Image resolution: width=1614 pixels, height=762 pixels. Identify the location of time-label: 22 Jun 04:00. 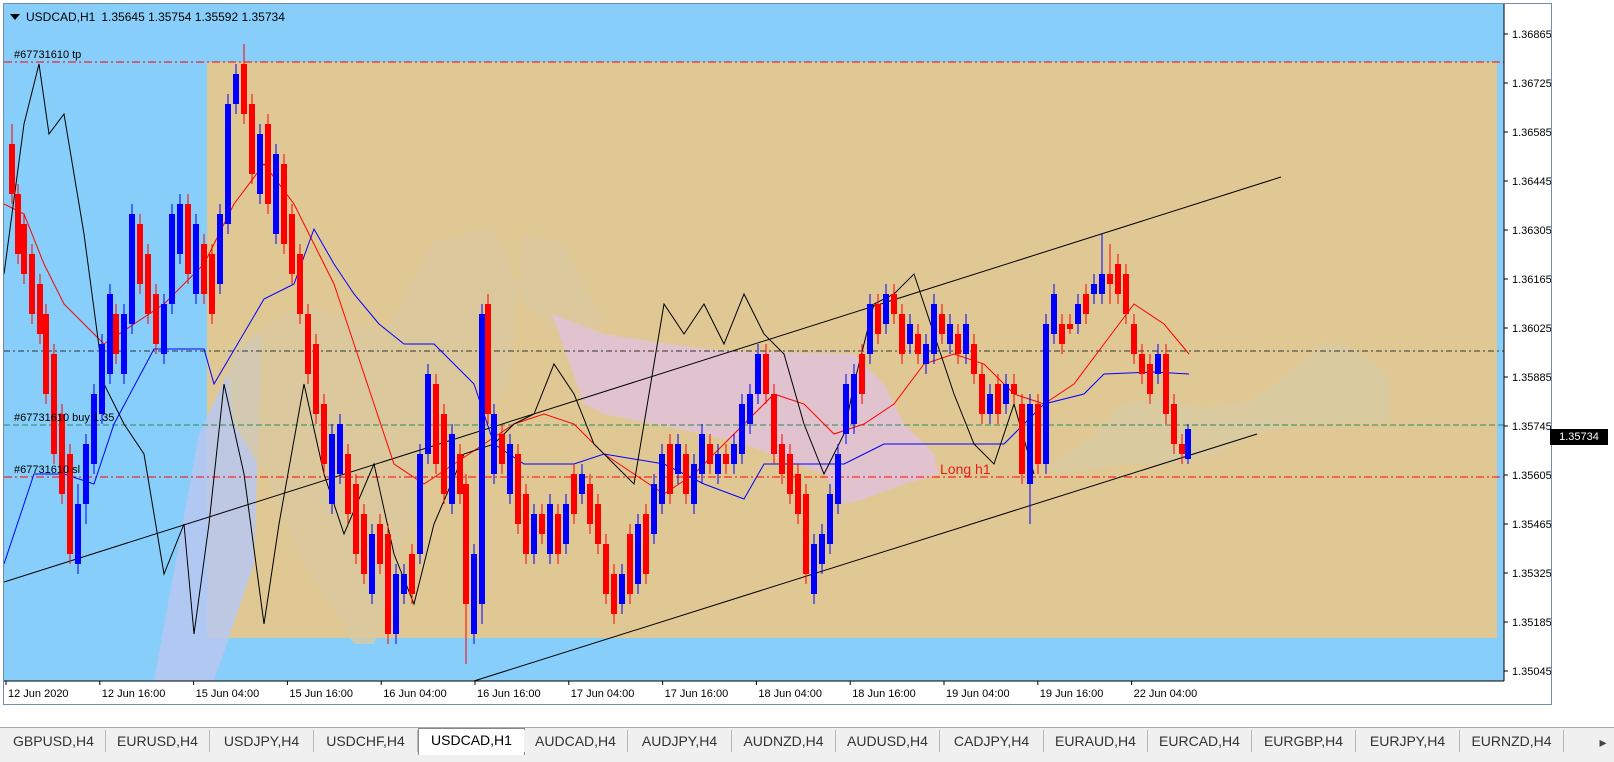
(1166, 694).